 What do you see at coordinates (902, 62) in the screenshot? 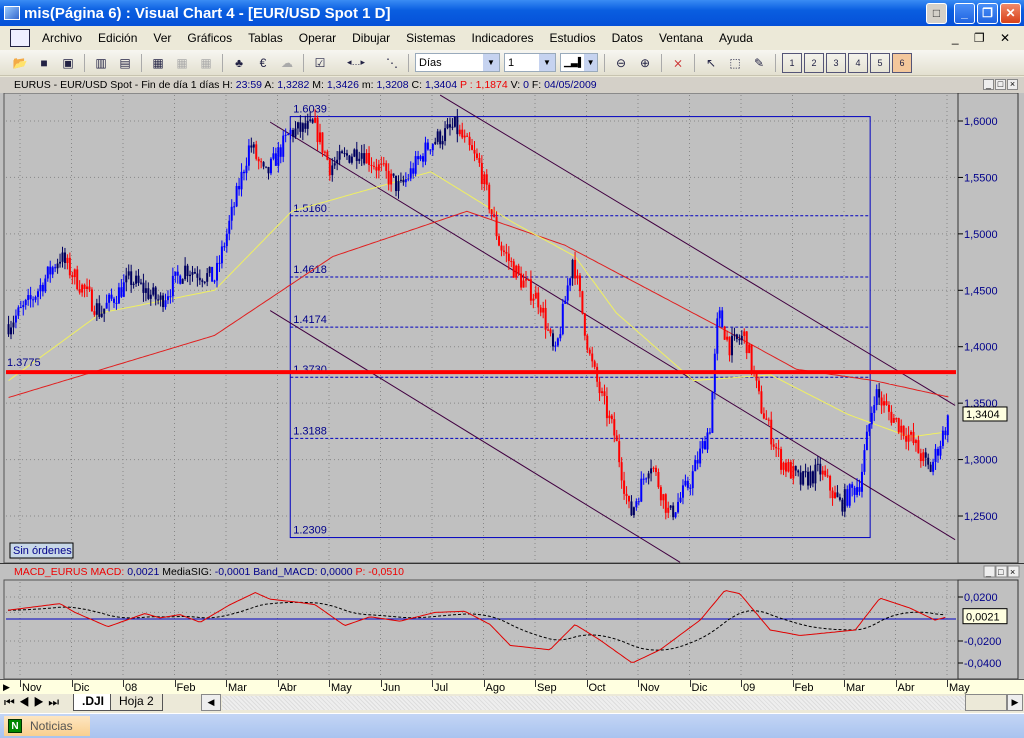
I see `page-button-6: 6` at bounding box center [902, 62].